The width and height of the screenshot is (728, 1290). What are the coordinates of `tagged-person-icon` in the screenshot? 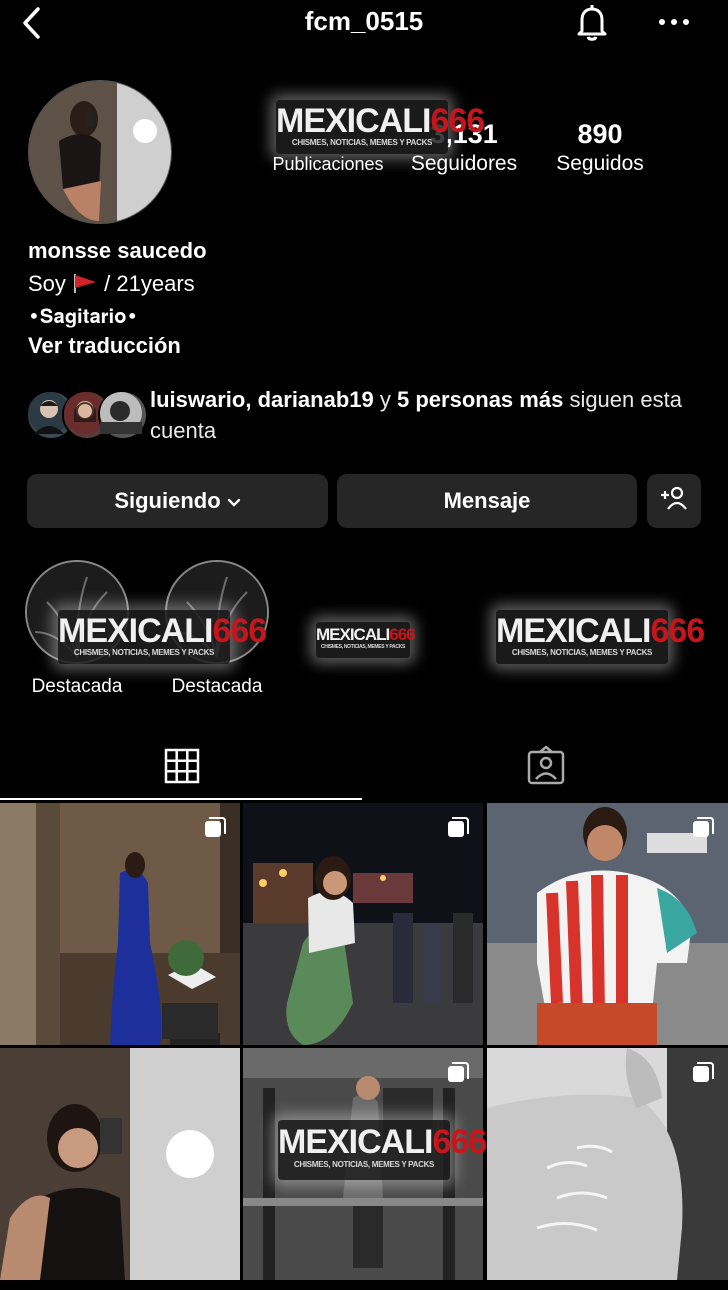 It's located at (546, 768).